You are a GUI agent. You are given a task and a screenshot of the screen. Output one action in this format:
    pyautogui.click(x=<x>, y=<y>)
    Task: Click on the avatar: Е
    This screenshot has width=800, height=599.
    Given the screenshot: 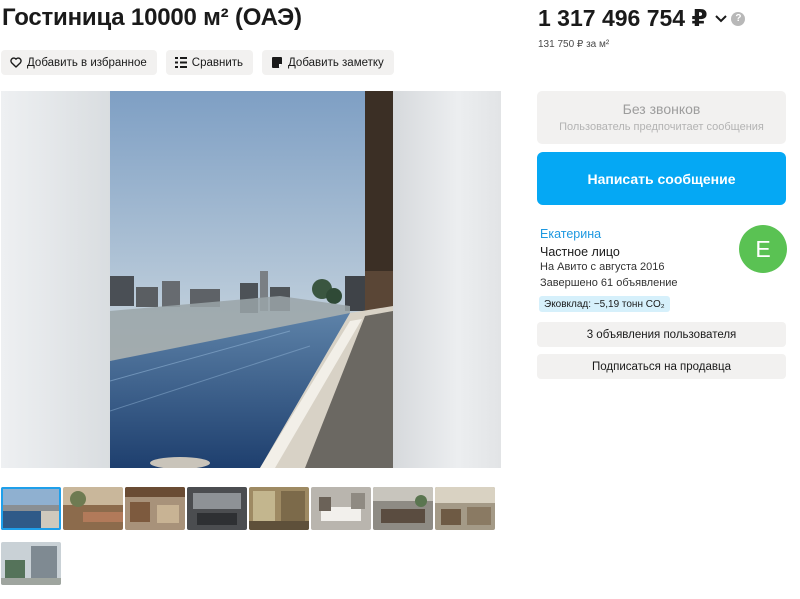 What is the action you would take?
    pyautogui.click(x=763, y=249)
    